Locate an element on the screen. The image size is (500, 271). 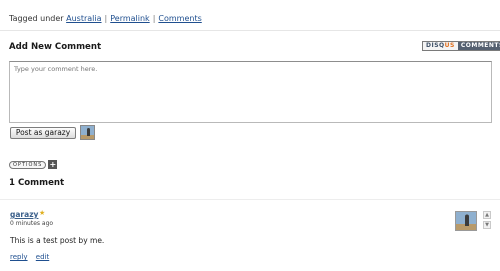
comment-actions: reply edit is located at coordinates (32, 257).